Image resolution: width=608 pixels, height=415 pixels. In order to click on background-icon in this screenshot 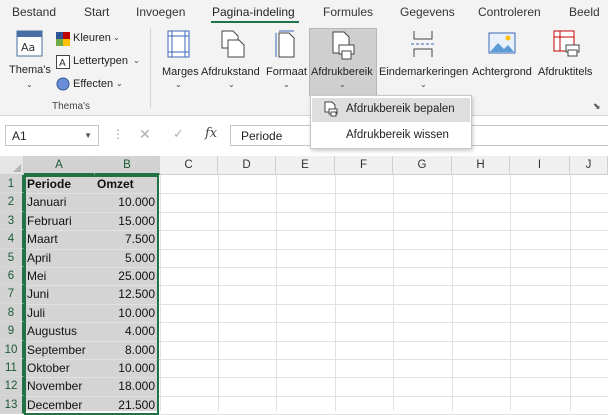, I will do `click(502, 43)`.